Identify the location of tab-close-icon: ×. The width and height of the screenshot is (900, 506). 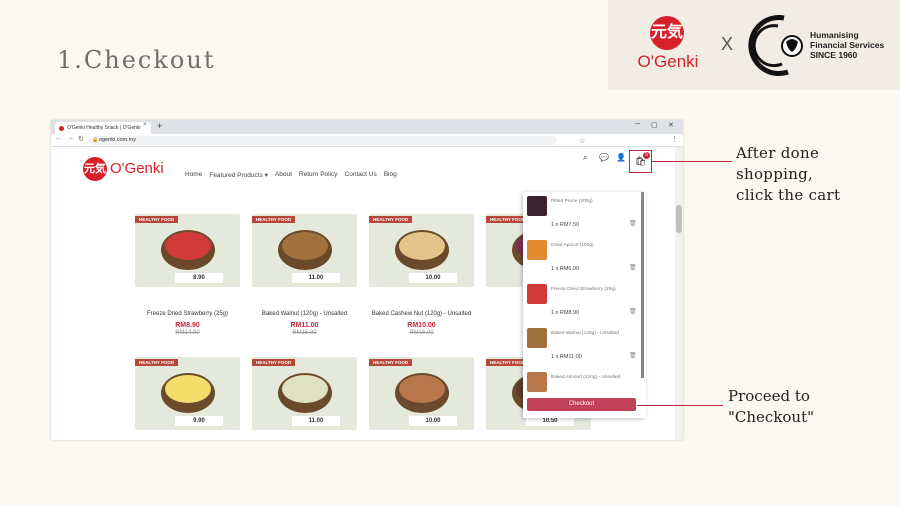
(145, 125).